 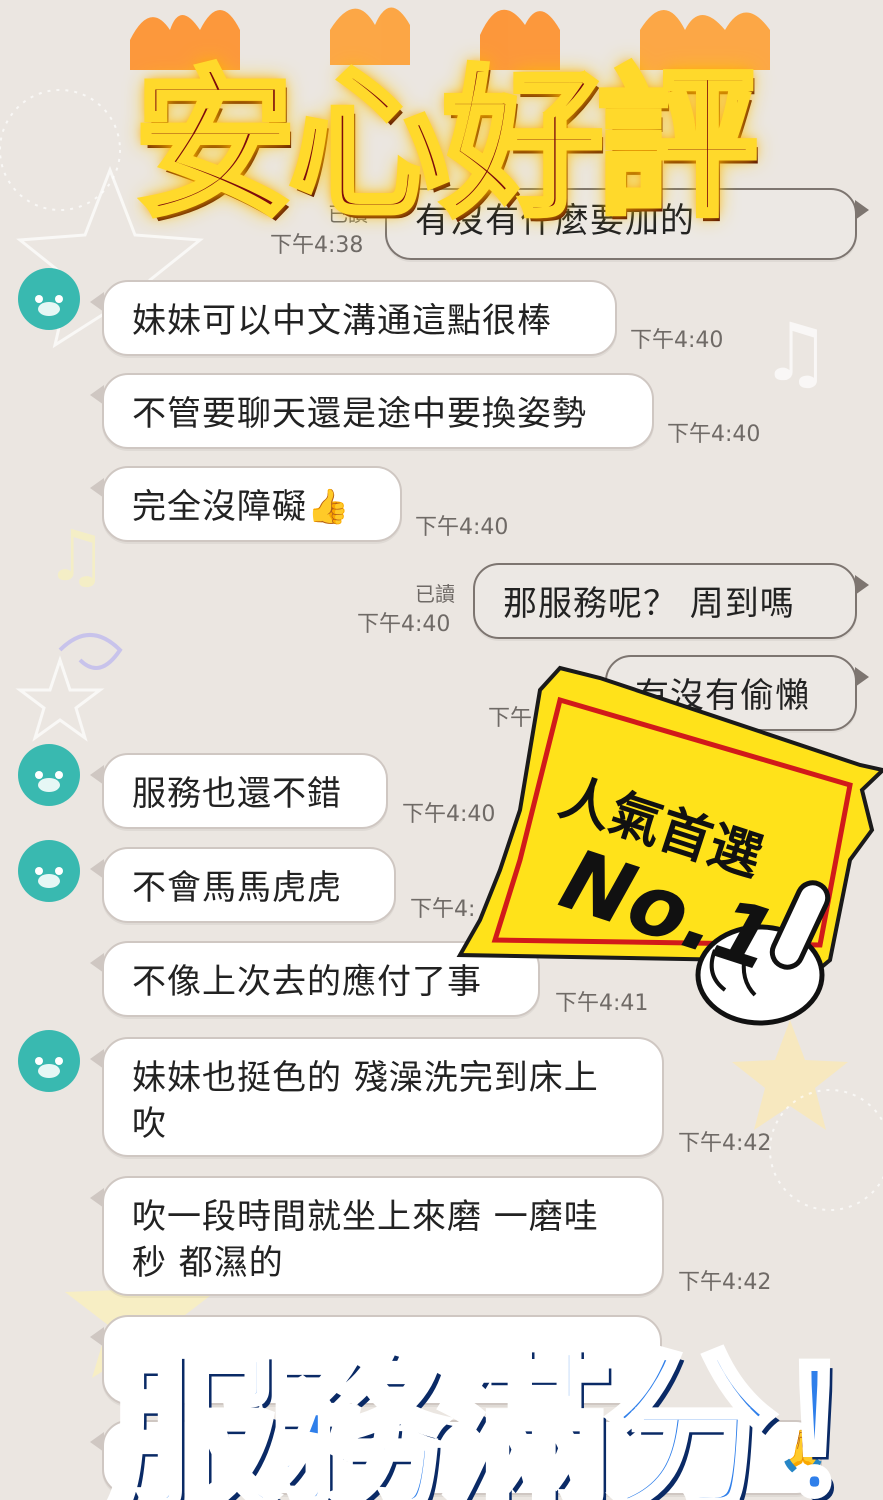 What do you see at coordinates (377, 1236) in the screenshot?
I see `message-bubble-incoming: 吹一段時間就坐上來磨 一磨哇 秒 都濕的` at bounding box center [377, 1236].